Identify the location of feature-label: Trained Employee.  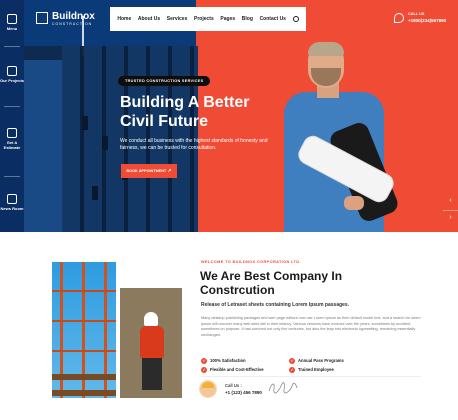
(316, 370).